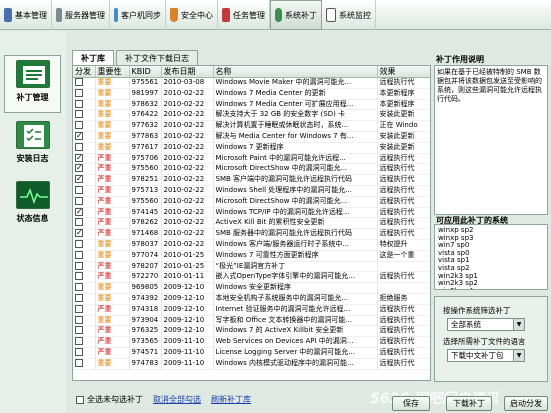 The width and height of the screenshot is (551, 413). Describe the element at coordinates (491, 339) in the screenshot. I see `filter-panel: 按操作系统筛选补丁 全部系统 ▼ 选择所需补丁文件的语言 下载中文补丁包 ▼` at that location.